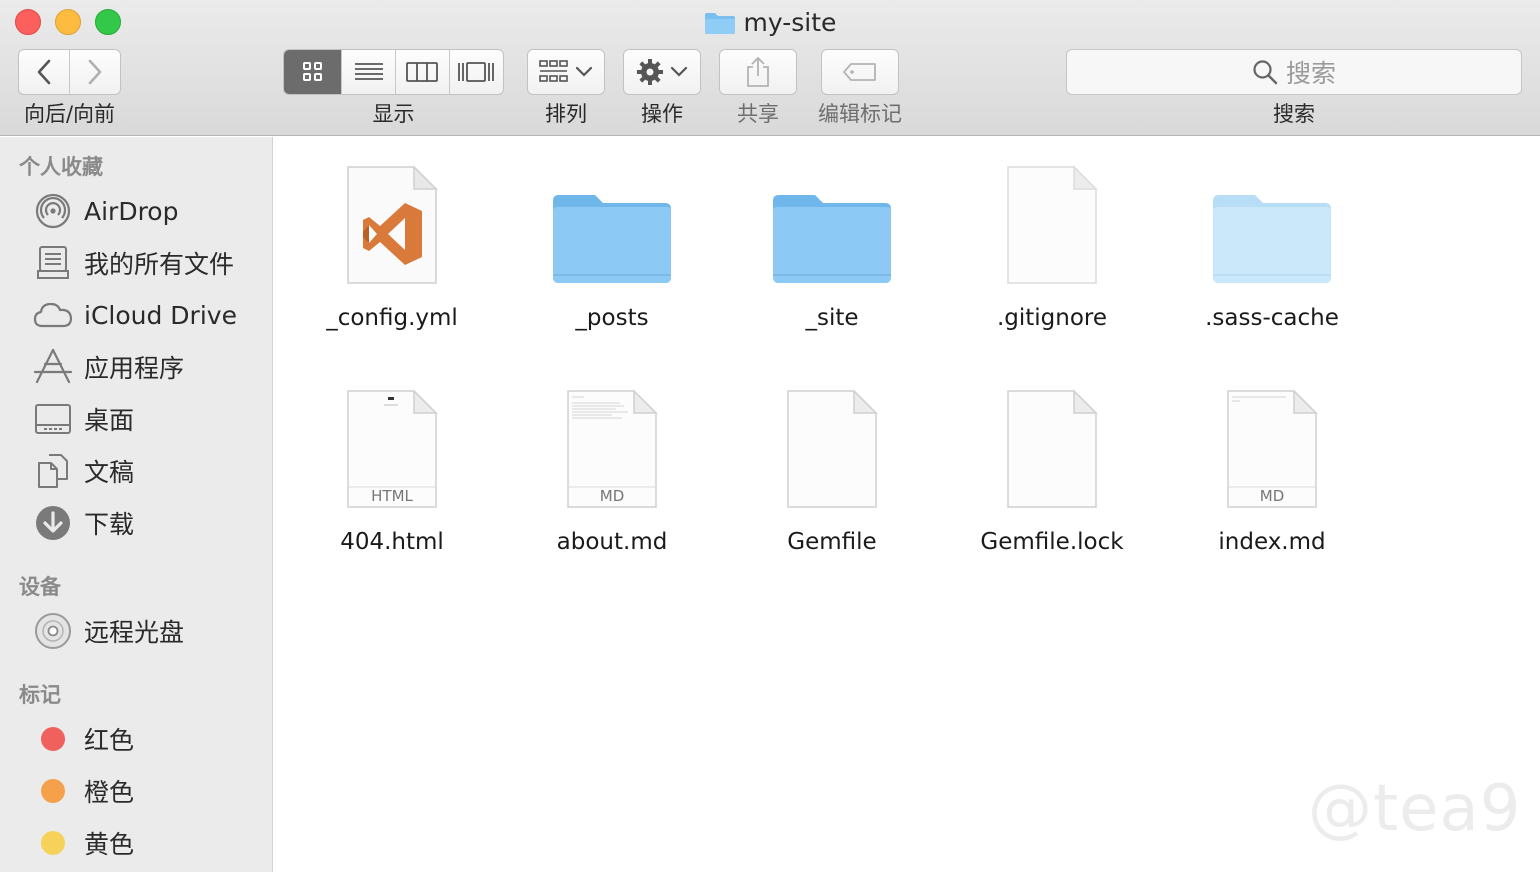  What do you see at coordinates (392, 496) in the screenshot?
I see `file-badge: HTML` at bounding box center [392, 496].